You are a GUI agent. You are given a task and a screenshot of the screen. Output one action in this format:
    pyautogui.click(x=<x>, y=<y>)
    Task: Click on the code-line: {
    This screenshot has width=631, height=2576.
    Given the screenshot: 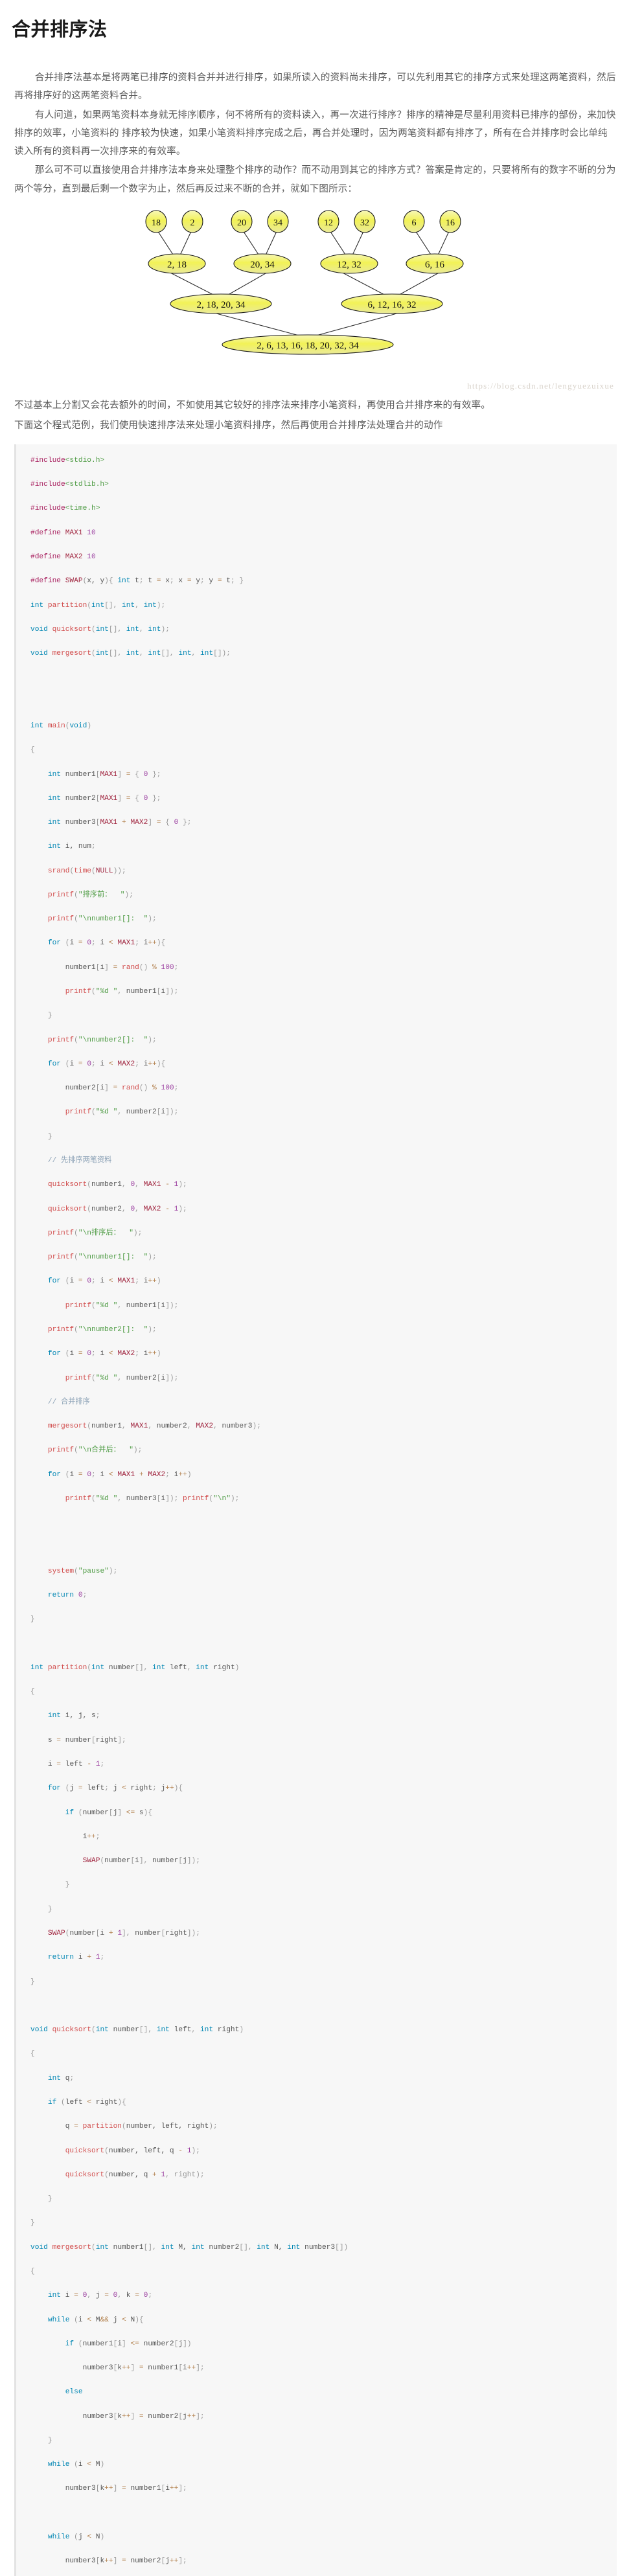 What is the action you would take?
    pyautogui.click(x=323, y=2054)
    